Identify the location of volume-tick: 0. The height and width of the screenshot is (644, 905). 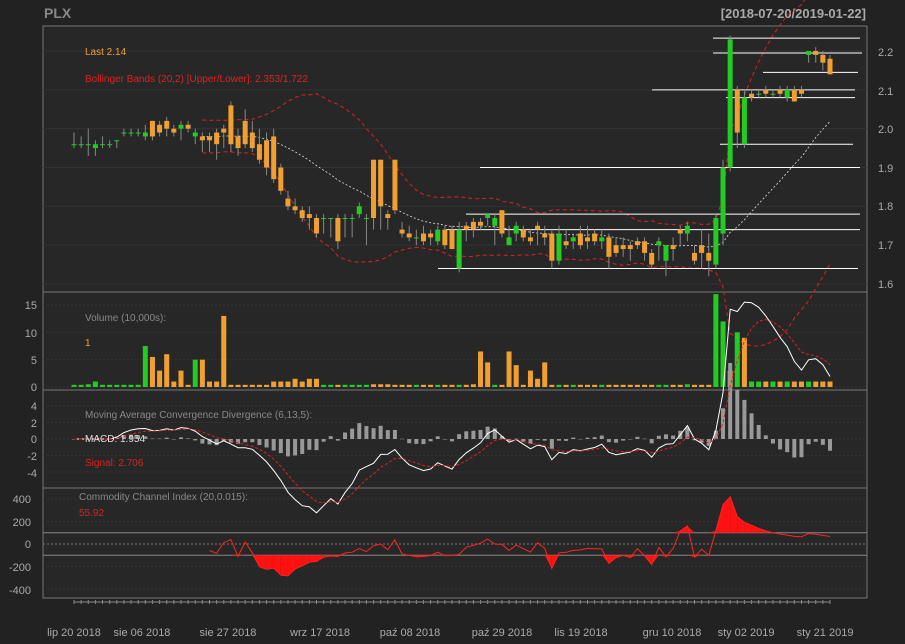
(34, 388).